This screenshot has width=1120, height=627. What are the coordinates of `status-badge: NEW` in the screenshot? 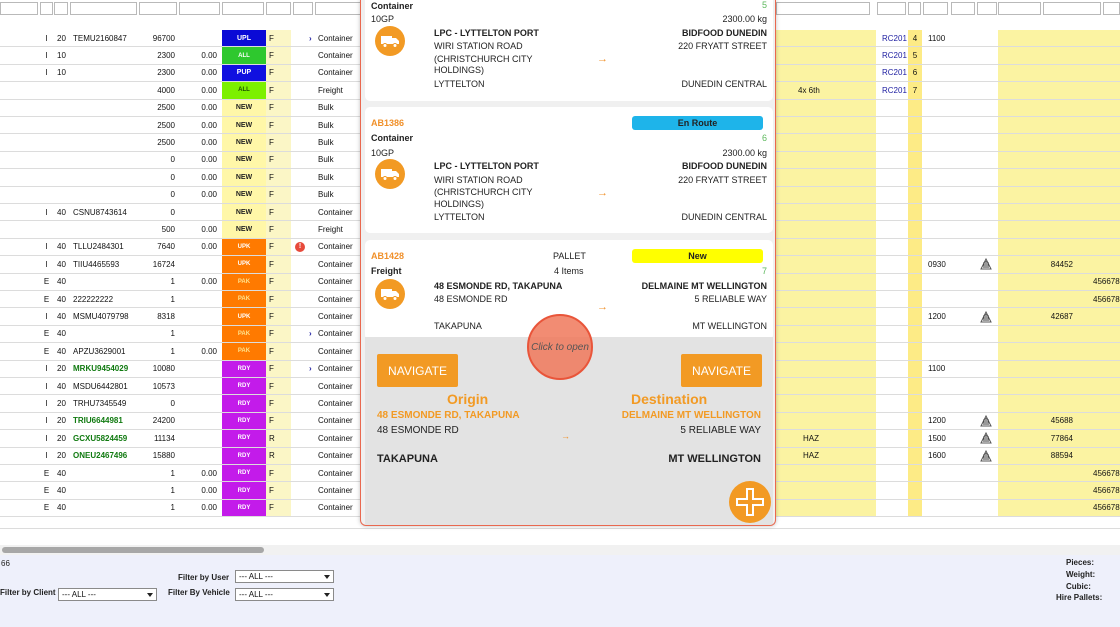 It's located at (244, 160).